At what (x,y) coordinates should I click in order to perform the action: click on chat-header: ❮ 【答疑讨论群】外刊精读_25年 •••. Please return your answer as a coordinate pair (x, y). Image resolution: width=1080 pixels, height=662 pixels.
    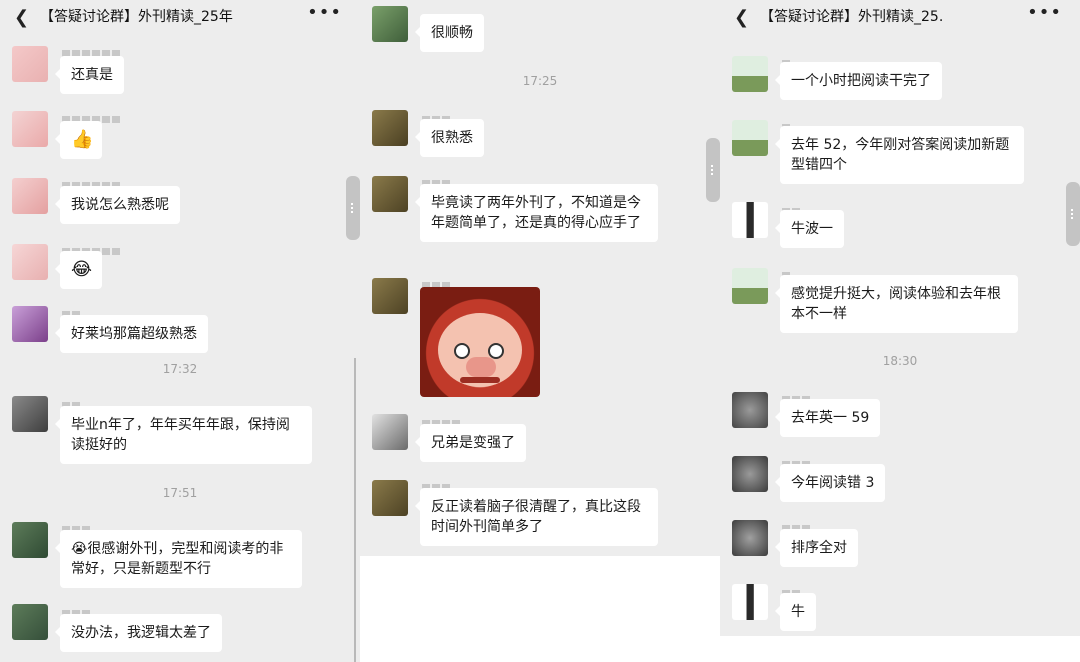
    Looking at the image, I should click on (180, 17).